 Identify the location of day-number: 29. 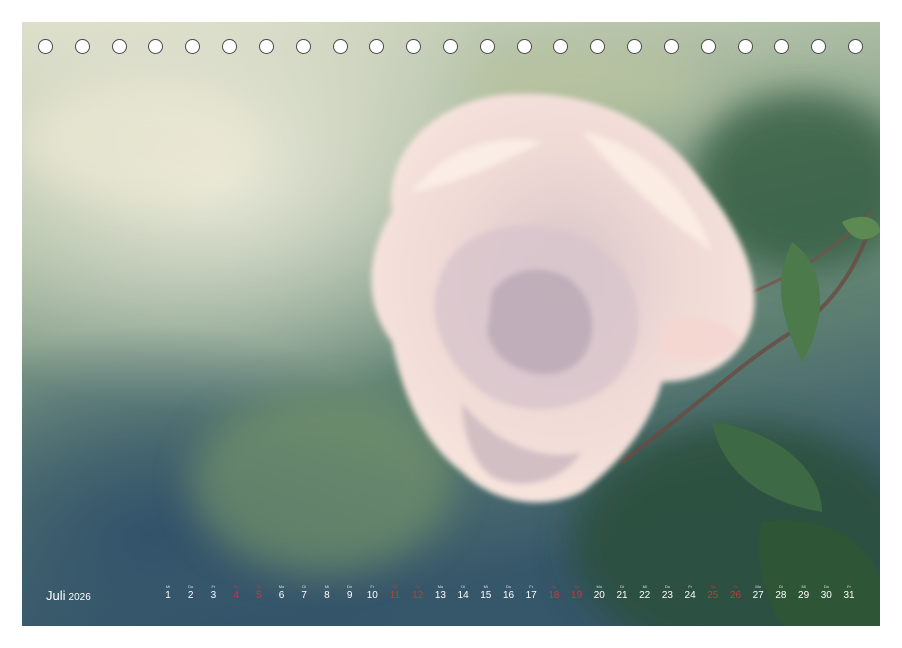
(804, 595).